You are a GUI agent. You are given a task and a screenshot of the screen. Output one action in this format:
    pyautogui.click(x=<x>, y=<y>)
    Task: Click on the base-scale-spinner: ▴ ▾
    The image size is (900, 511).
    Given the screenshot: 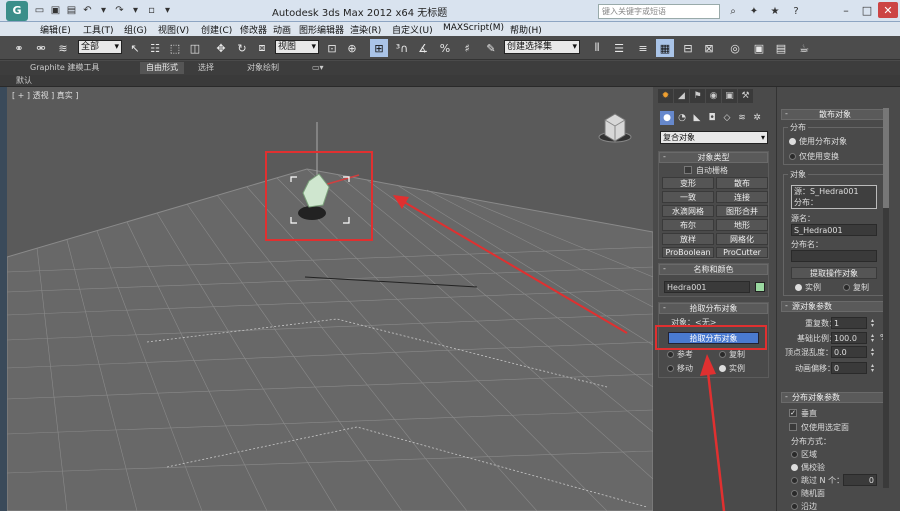 What is the action you would take?
    pyautogui.click(x=874, y=338)
    